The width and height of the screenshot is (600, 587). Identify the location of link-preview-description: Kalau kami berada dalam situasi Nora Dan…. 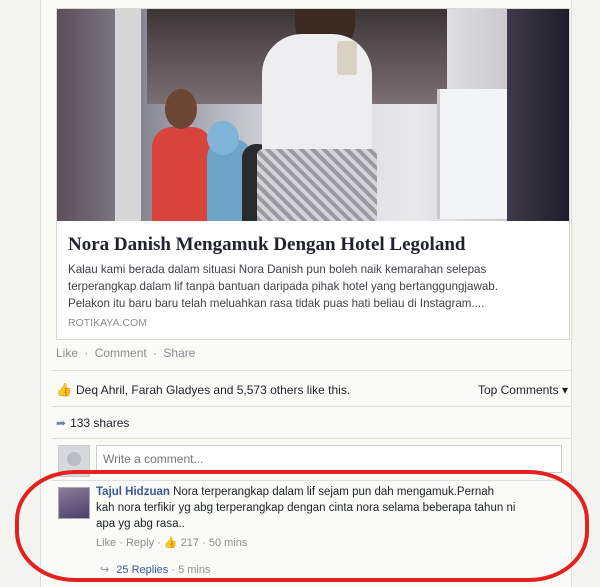
(314, 286).